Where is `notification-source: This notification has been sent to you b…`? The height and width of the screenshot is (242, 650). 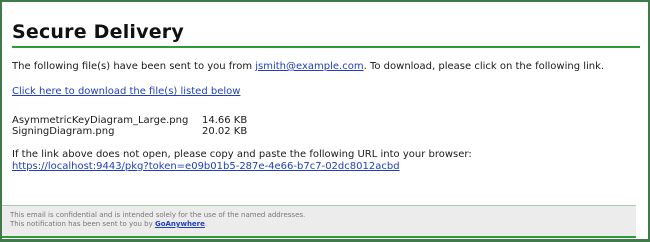 notification-source: This notification has been sent to you b… is located at coordinates (319, 224).